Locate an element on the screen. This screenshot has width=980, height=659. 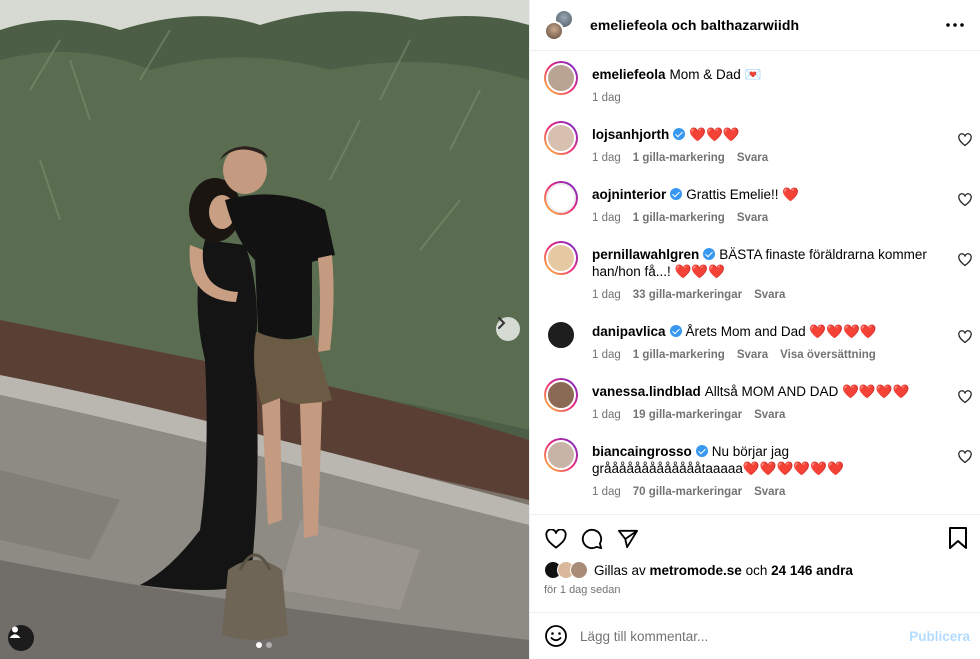
liked-by-user: metromode.se is located at coordinates (696, 570).